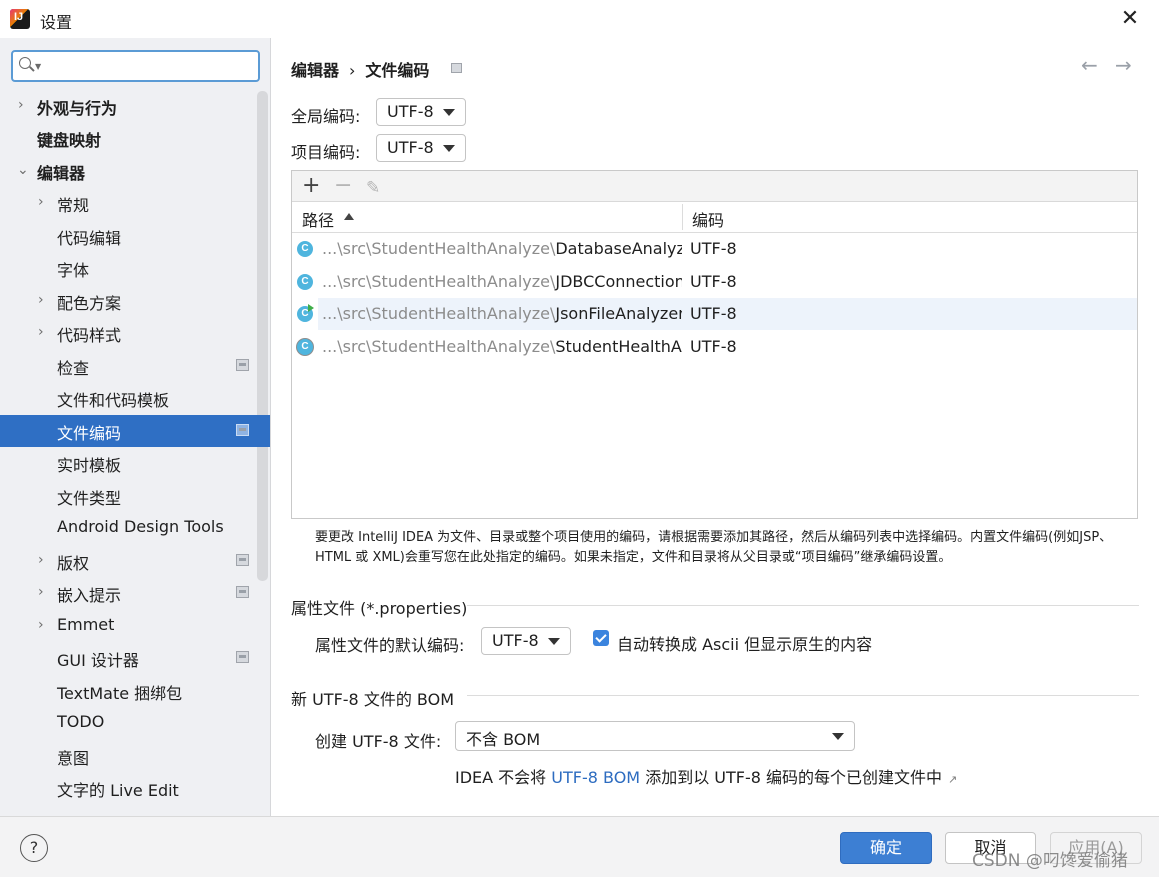 The height and width of the screenshot is (877, 1159). What do you see at coordinates (135, 723) in the screenshot?
I see `sidebar-item-todo: TODO` at bounding box center [135, 723].